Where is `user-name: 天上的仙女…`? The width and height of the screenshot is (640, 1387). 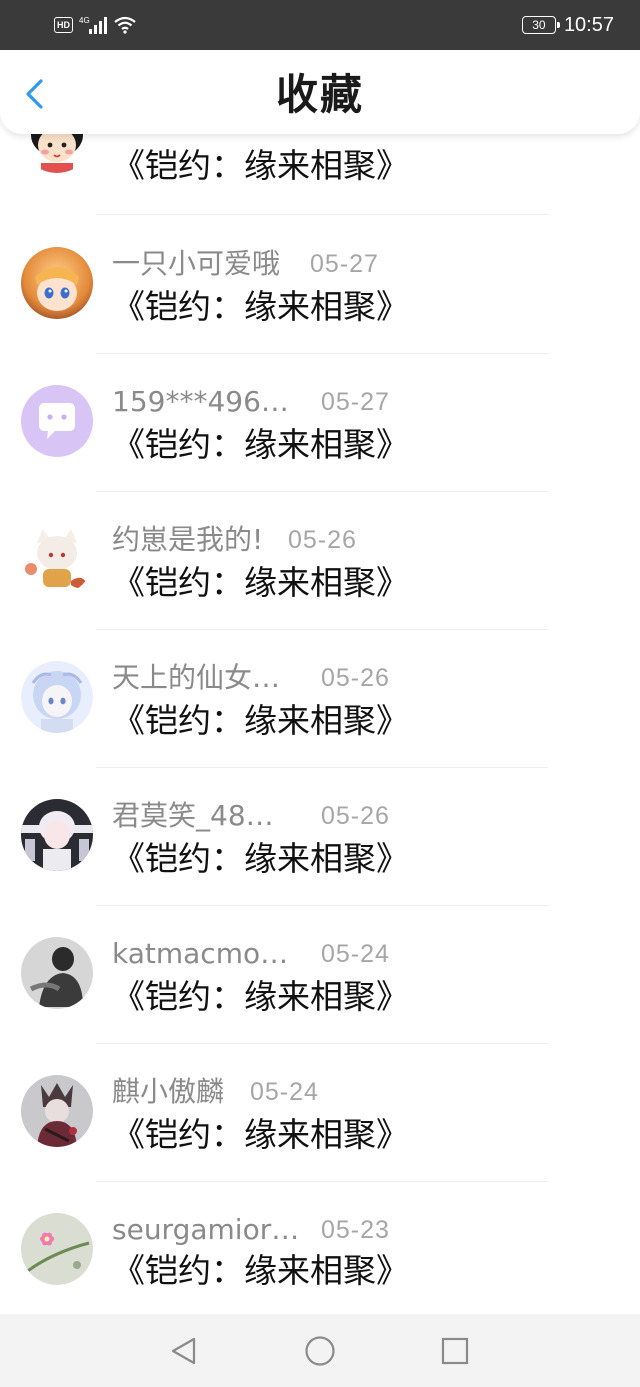
user-name: 天上的仙女… is located at coordinates (196, 677).